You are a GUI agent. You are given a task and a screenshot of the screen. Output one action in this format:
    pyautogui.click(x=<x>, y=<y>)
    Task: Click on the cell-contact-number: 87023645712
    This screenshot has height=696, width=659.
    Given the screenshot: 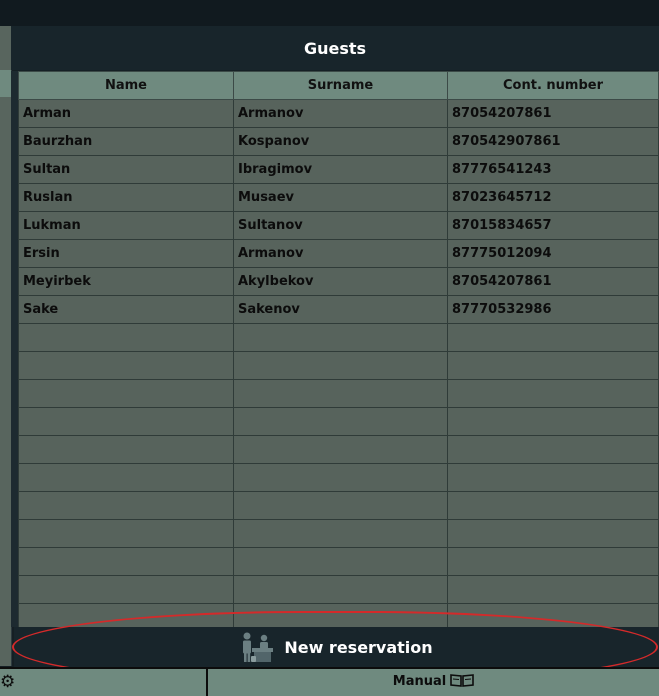 What is the action you would take?
    pyautogui.click(x=553, y=197)
    